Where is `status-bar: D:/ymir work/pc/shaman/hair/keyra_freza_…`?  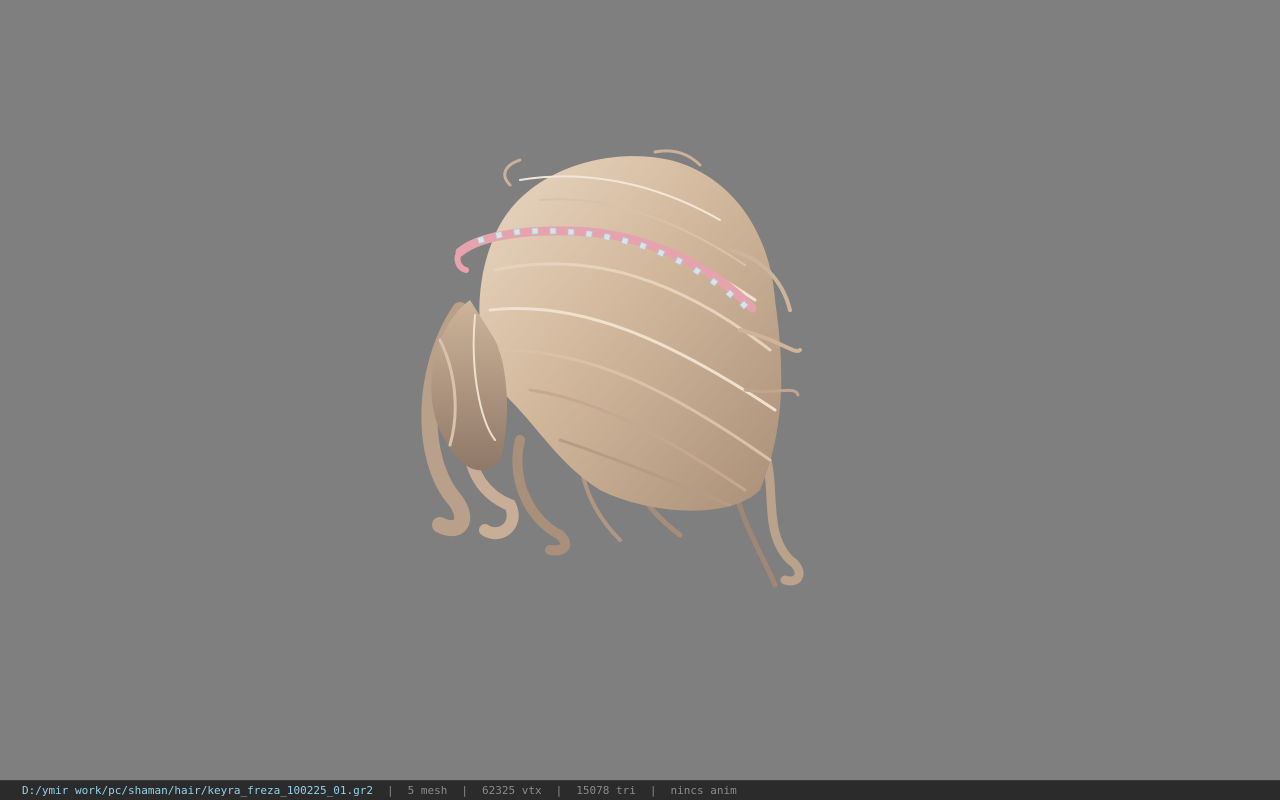
status-bar: D:/ymir work/pc/shaman/hair/keyra_freza_… is located at coordinates (640, 790).